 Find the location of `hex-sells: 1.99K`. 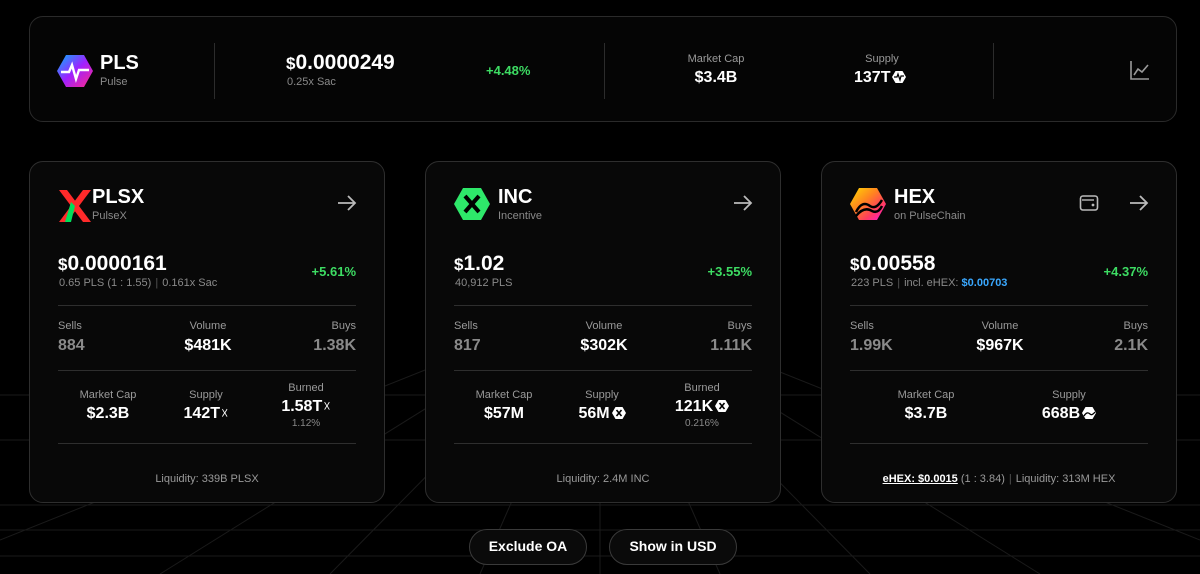

hex-sells: 1.99K is located at coordinates (871, 345).